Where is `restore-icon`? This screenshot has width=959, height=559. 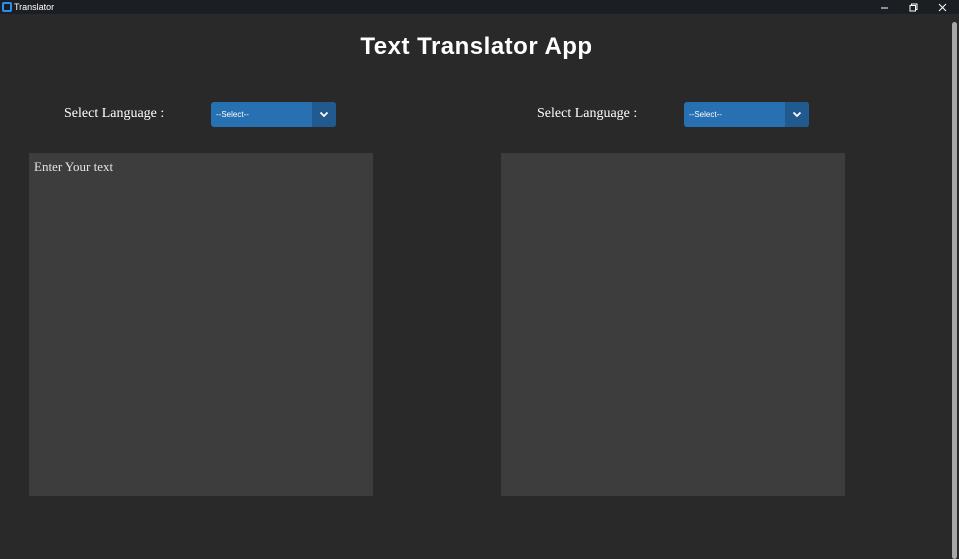 restore-icon is located at coordinates (913, 7).